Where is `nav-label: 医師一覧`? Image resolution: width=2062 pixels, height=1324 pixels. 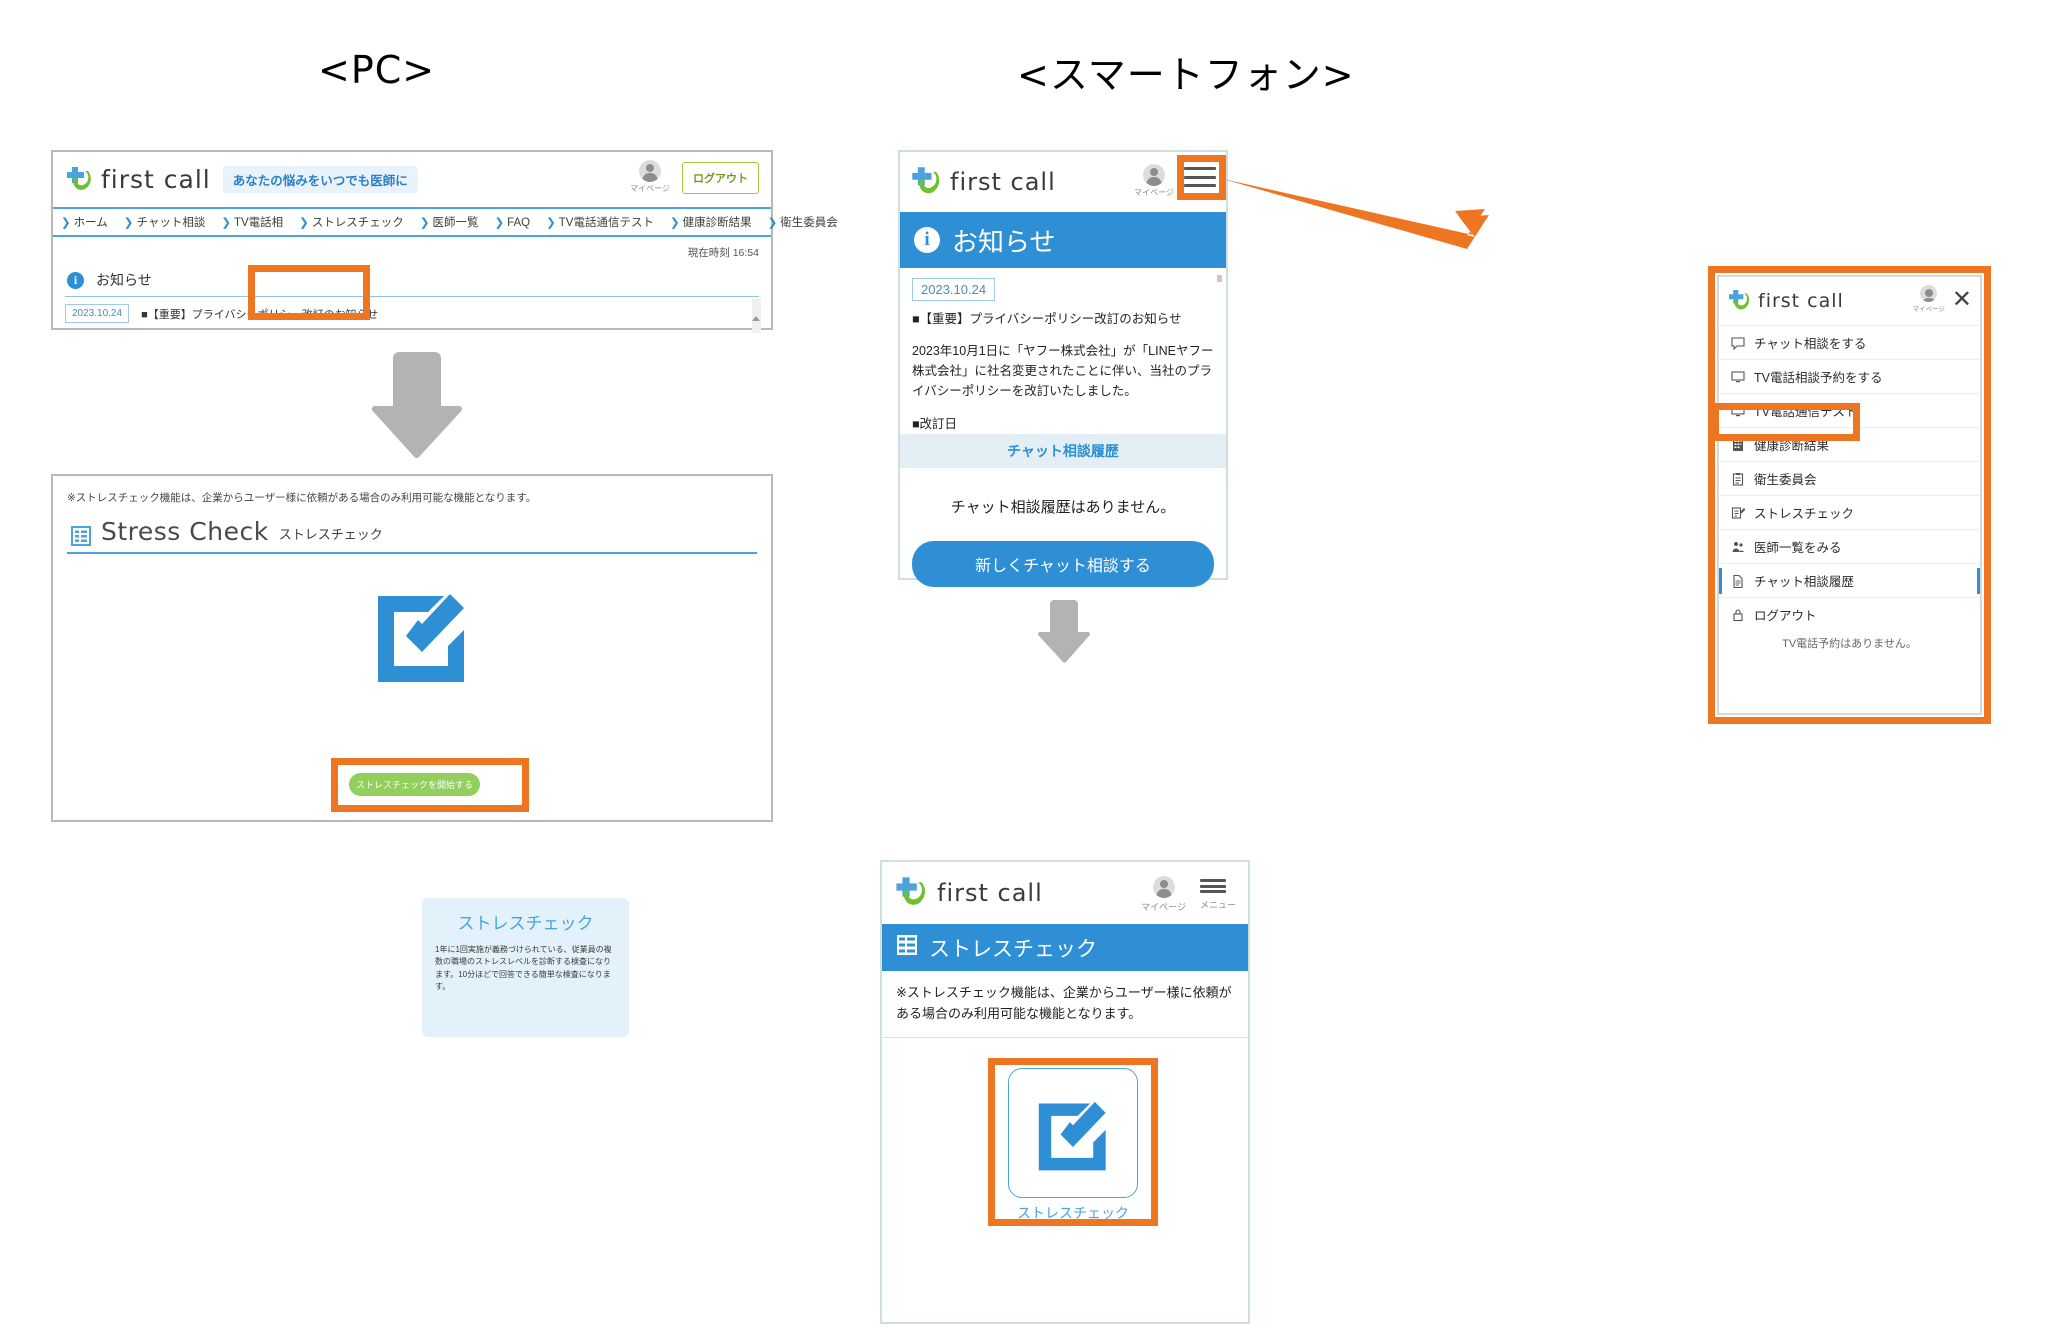
nav-label: 医師一覧 is located at coordinates (455, 223).